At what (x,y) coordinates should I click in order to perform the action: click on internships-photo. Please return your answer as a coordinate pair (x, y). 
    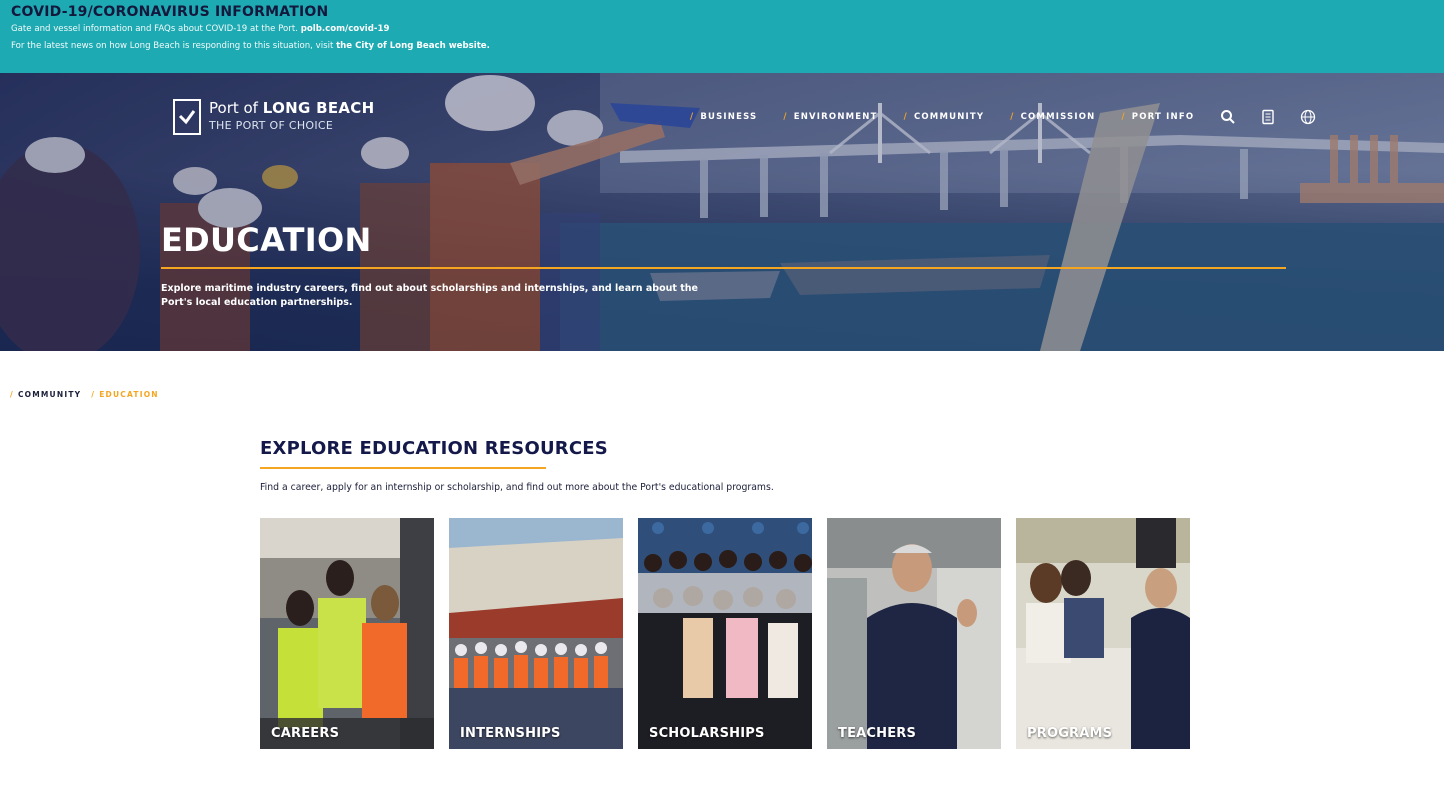
    Looking at the image, I should click on (536, 633).